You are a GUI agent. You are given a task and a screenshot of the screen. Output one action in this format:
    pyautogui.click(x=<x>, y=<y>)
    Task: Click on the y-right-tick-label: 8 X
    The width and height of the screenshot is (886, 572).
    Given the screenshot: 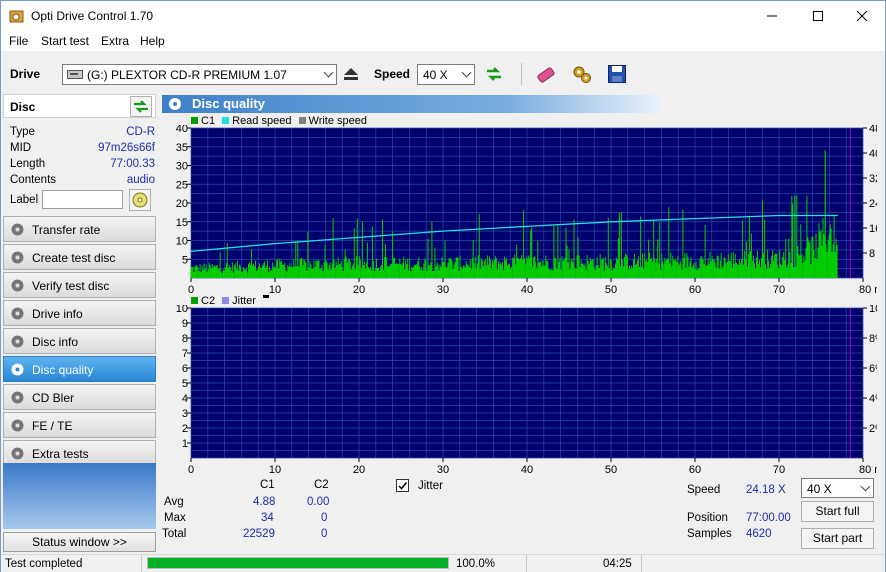 What is the action you would take?
    pyautogui.click(x=873, y=254)
    